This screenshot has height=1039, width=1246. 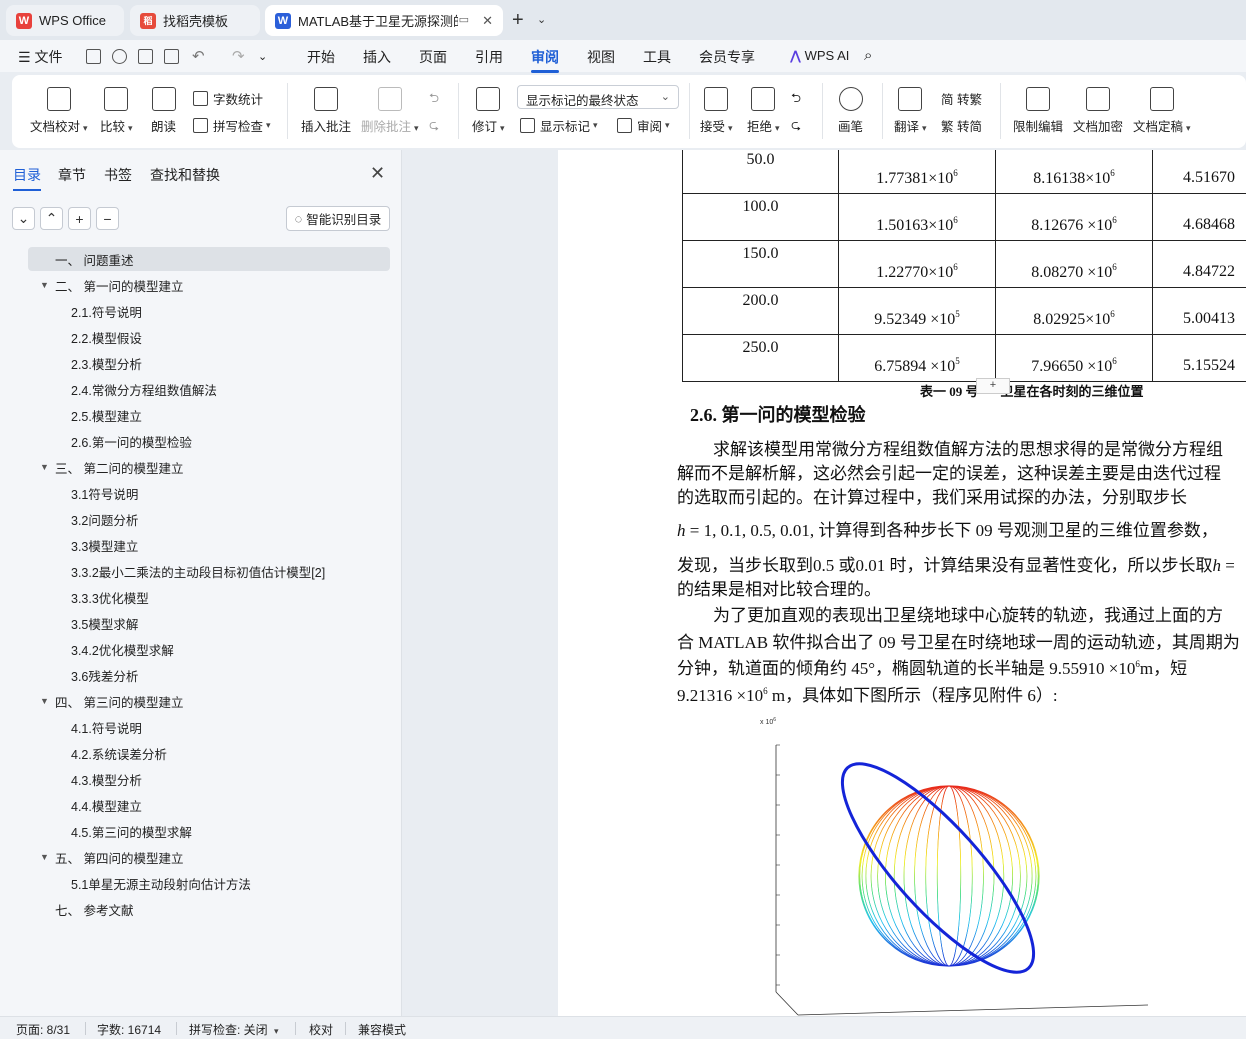 I want to click on compare-button: 比较 ▾, so click(x=116, y=111).